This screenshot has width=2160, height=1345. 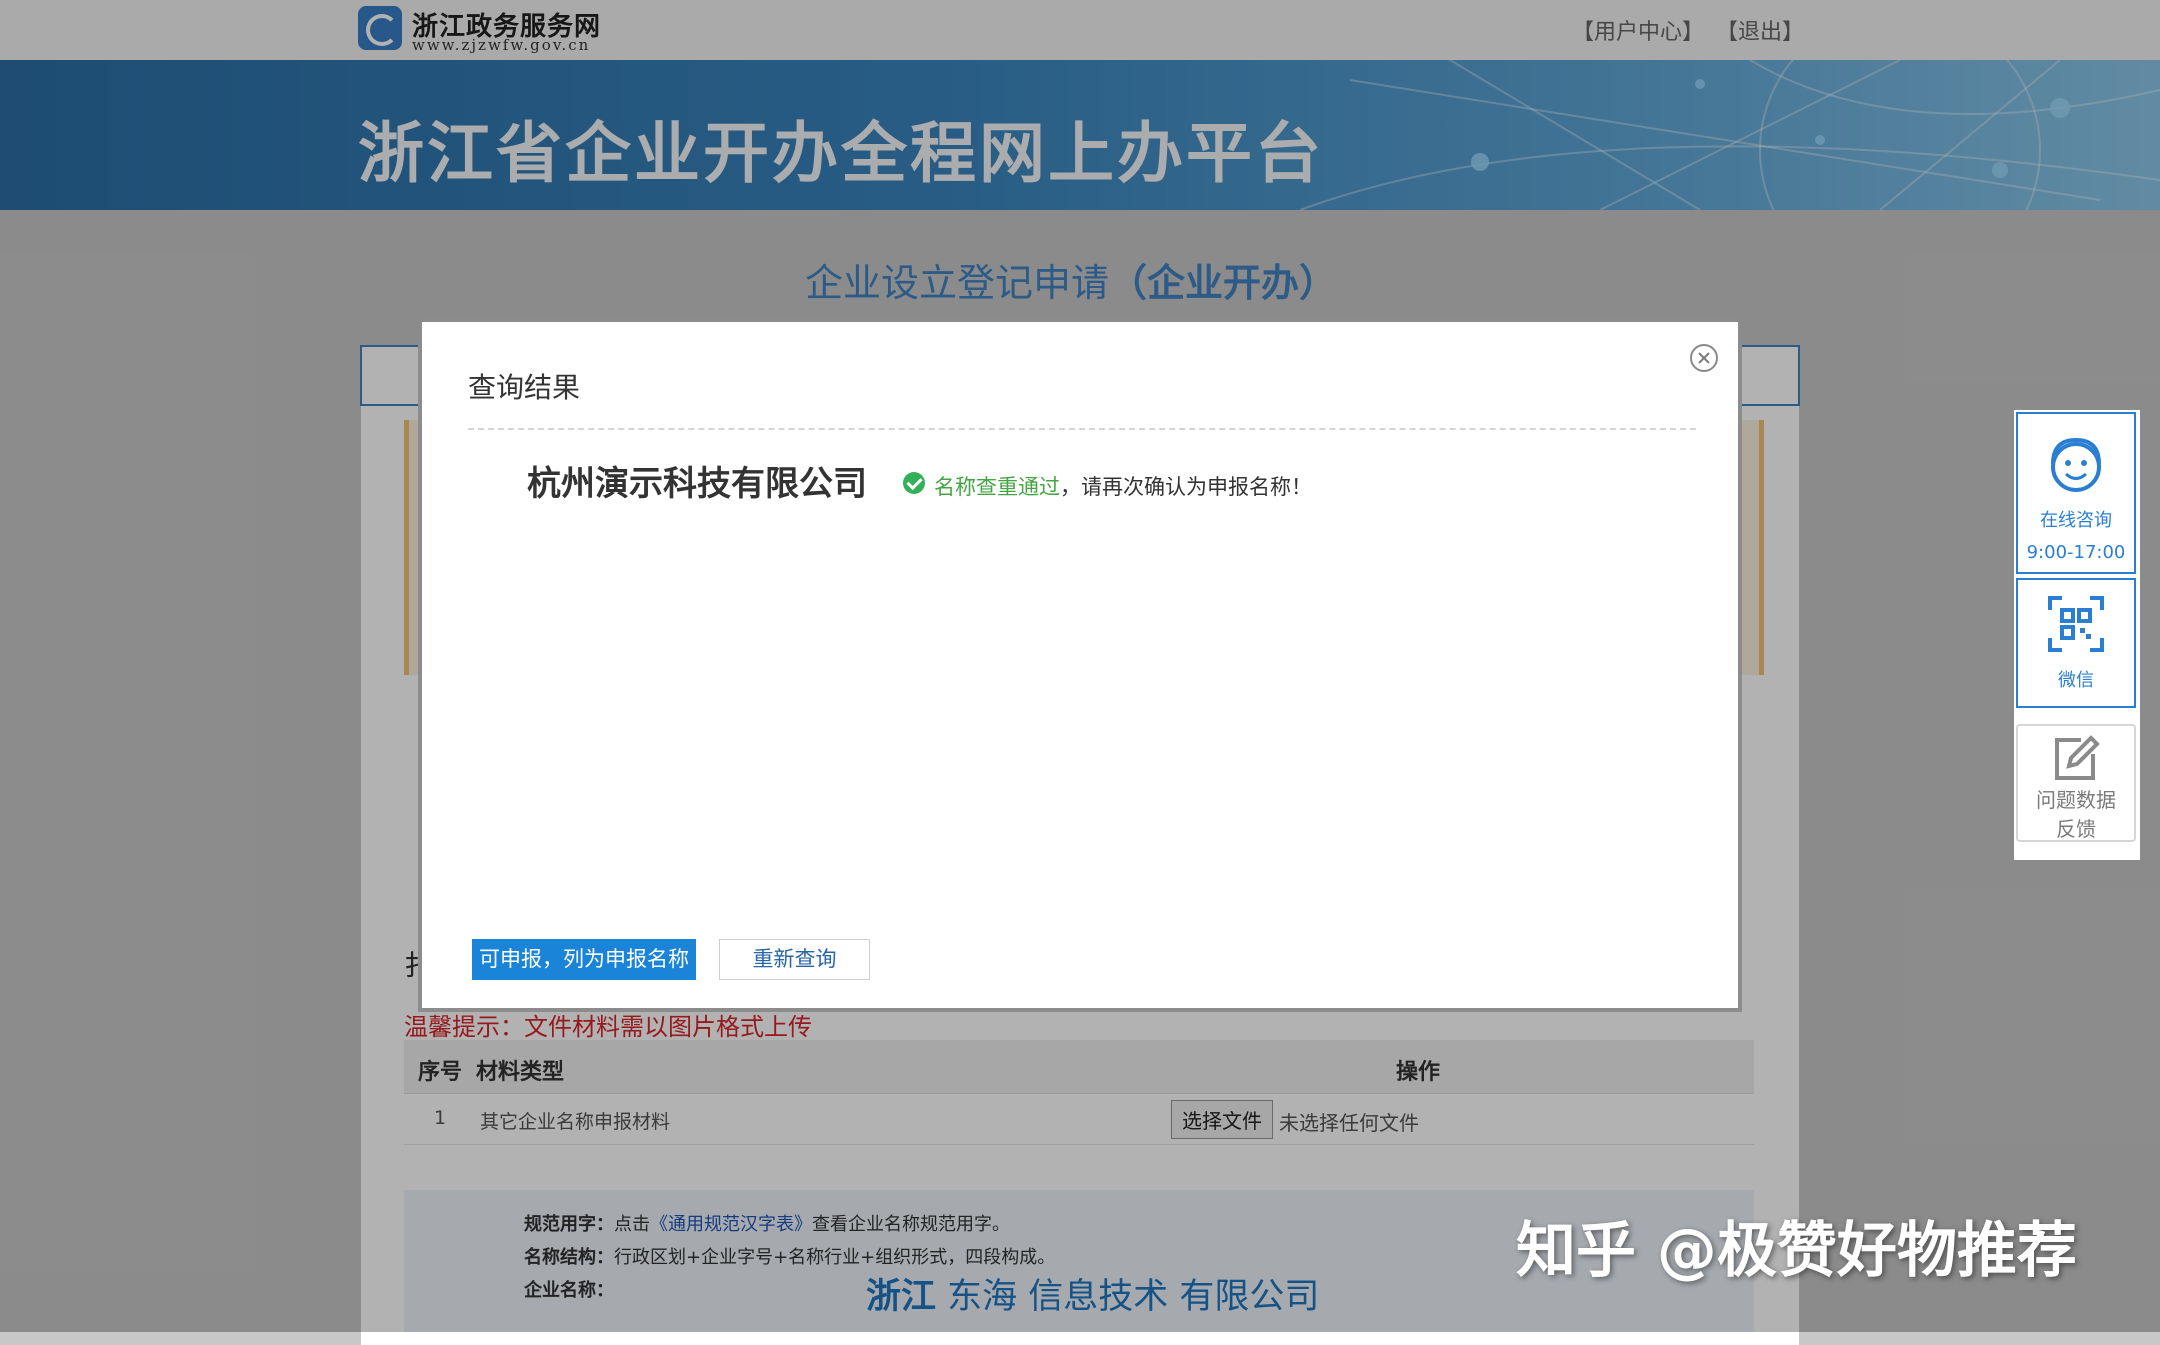 I want to click on result-ok-text: 名称查重通过, so click(x=997, y=487).